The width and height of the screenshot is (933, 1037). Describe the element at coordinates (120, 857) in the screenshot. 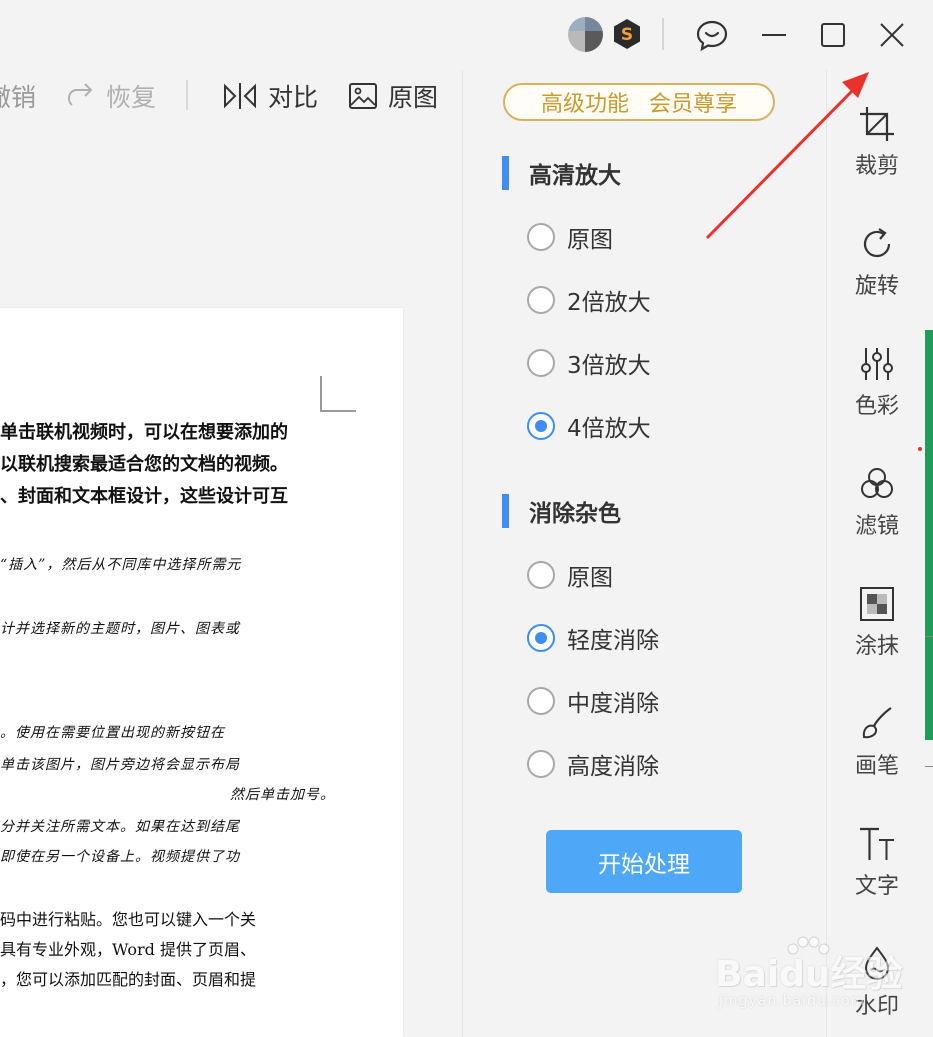

I see `document-line: 即使在另一个设备上。视频提供了功` at that location.